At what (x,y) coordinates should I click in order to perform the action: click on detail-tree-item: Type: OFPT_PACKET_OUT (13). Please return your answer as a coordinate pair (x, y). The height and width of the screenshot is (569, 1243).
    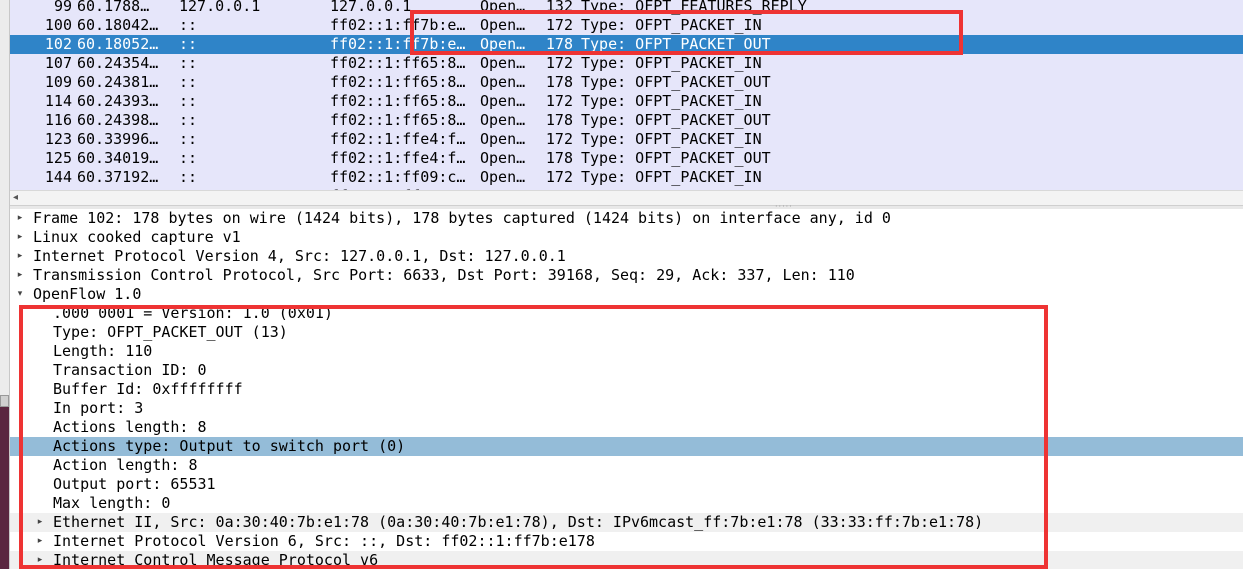
    Looking at the image, I should click on (626, 332).